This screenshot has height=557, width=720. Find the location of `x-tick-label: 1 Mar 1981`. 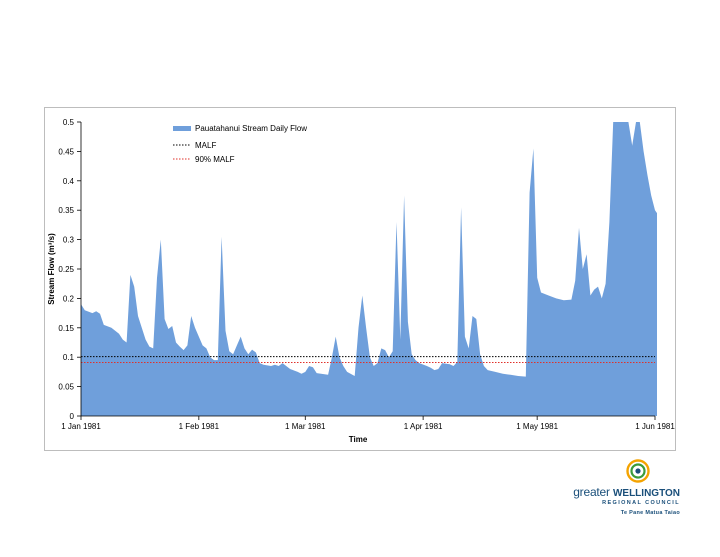

x-tick-label: 1 Mar 1981 is located at coordinates (305, 426).